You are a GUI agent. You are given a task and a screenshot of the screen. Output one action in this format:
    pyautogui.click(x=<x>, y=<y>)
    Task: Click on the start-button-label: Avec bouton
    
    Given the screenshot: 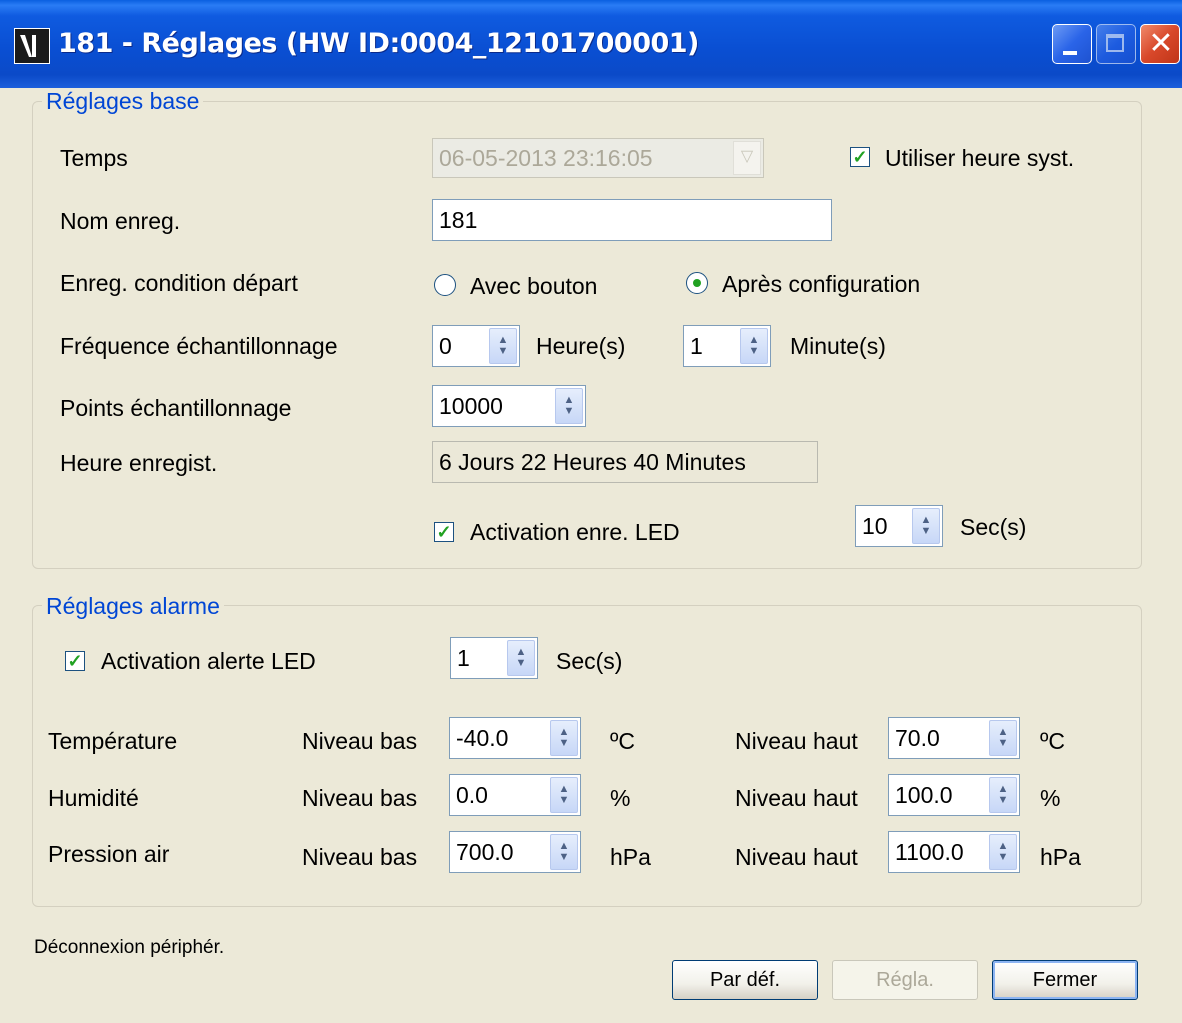 What is the action you would take?
    pyautogui.click(x=534, y=286)
    